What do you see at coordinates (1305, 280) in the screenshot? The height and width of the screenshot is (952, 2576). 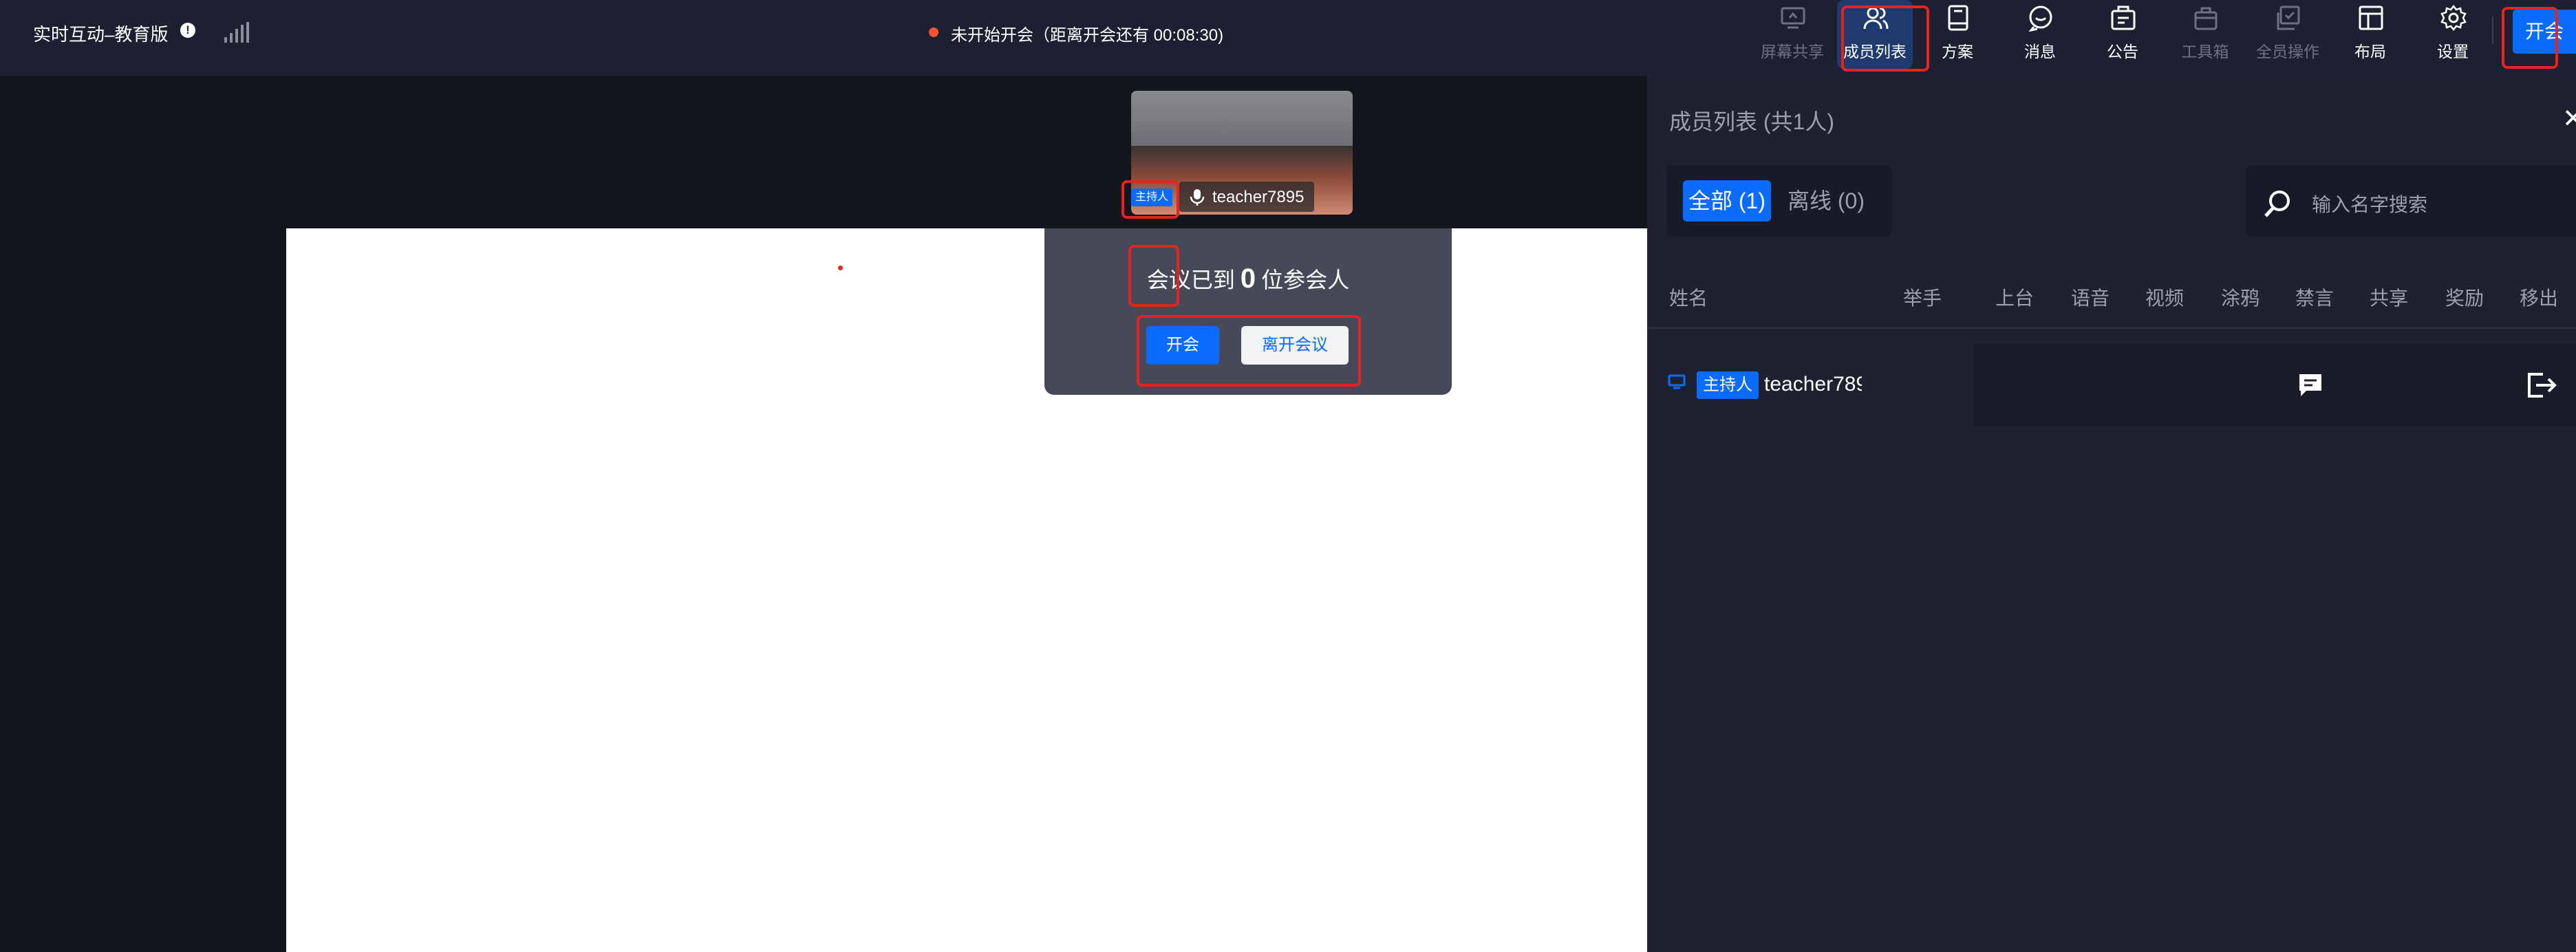 I see `attendee-suffix: 位参会人` at bounding box center [1305, 280].